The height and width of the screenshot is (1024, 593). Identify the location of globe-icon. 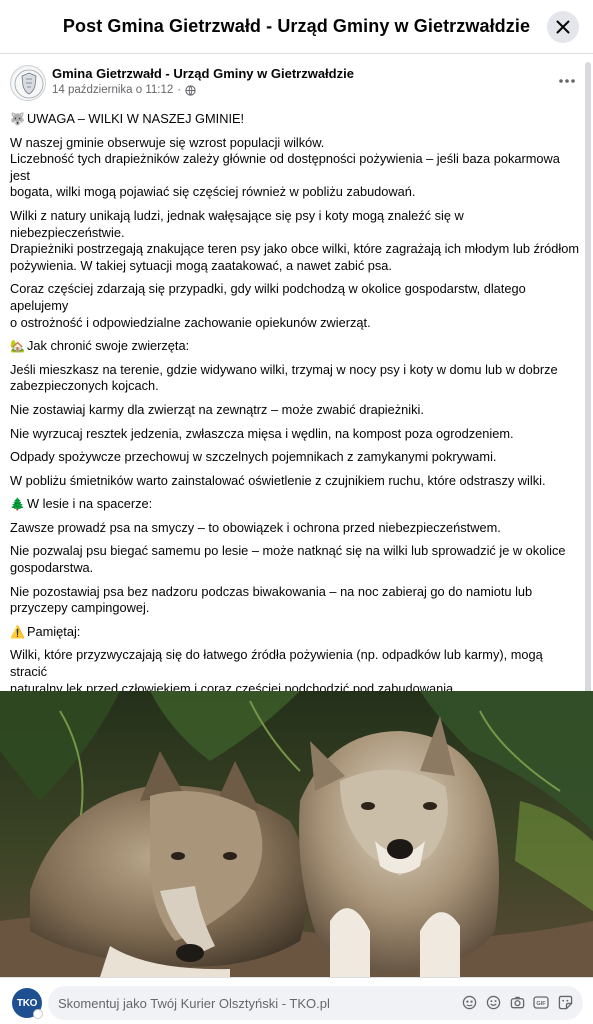
(190, 90).